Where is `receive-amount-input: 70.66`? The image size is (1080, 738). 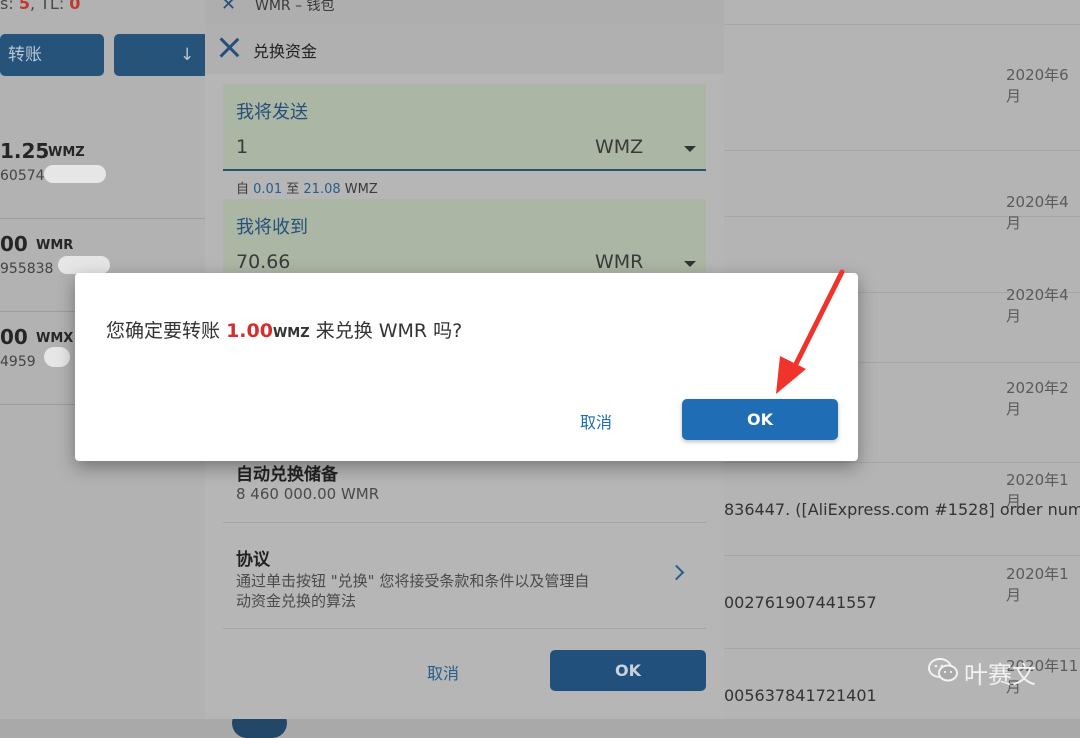
receive-amount-input: 70.66 is located at coordinates (263, 262).